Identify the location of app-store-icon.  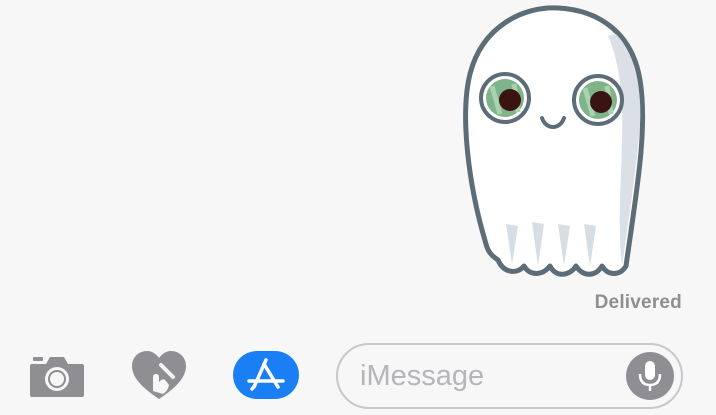
(266, 374).